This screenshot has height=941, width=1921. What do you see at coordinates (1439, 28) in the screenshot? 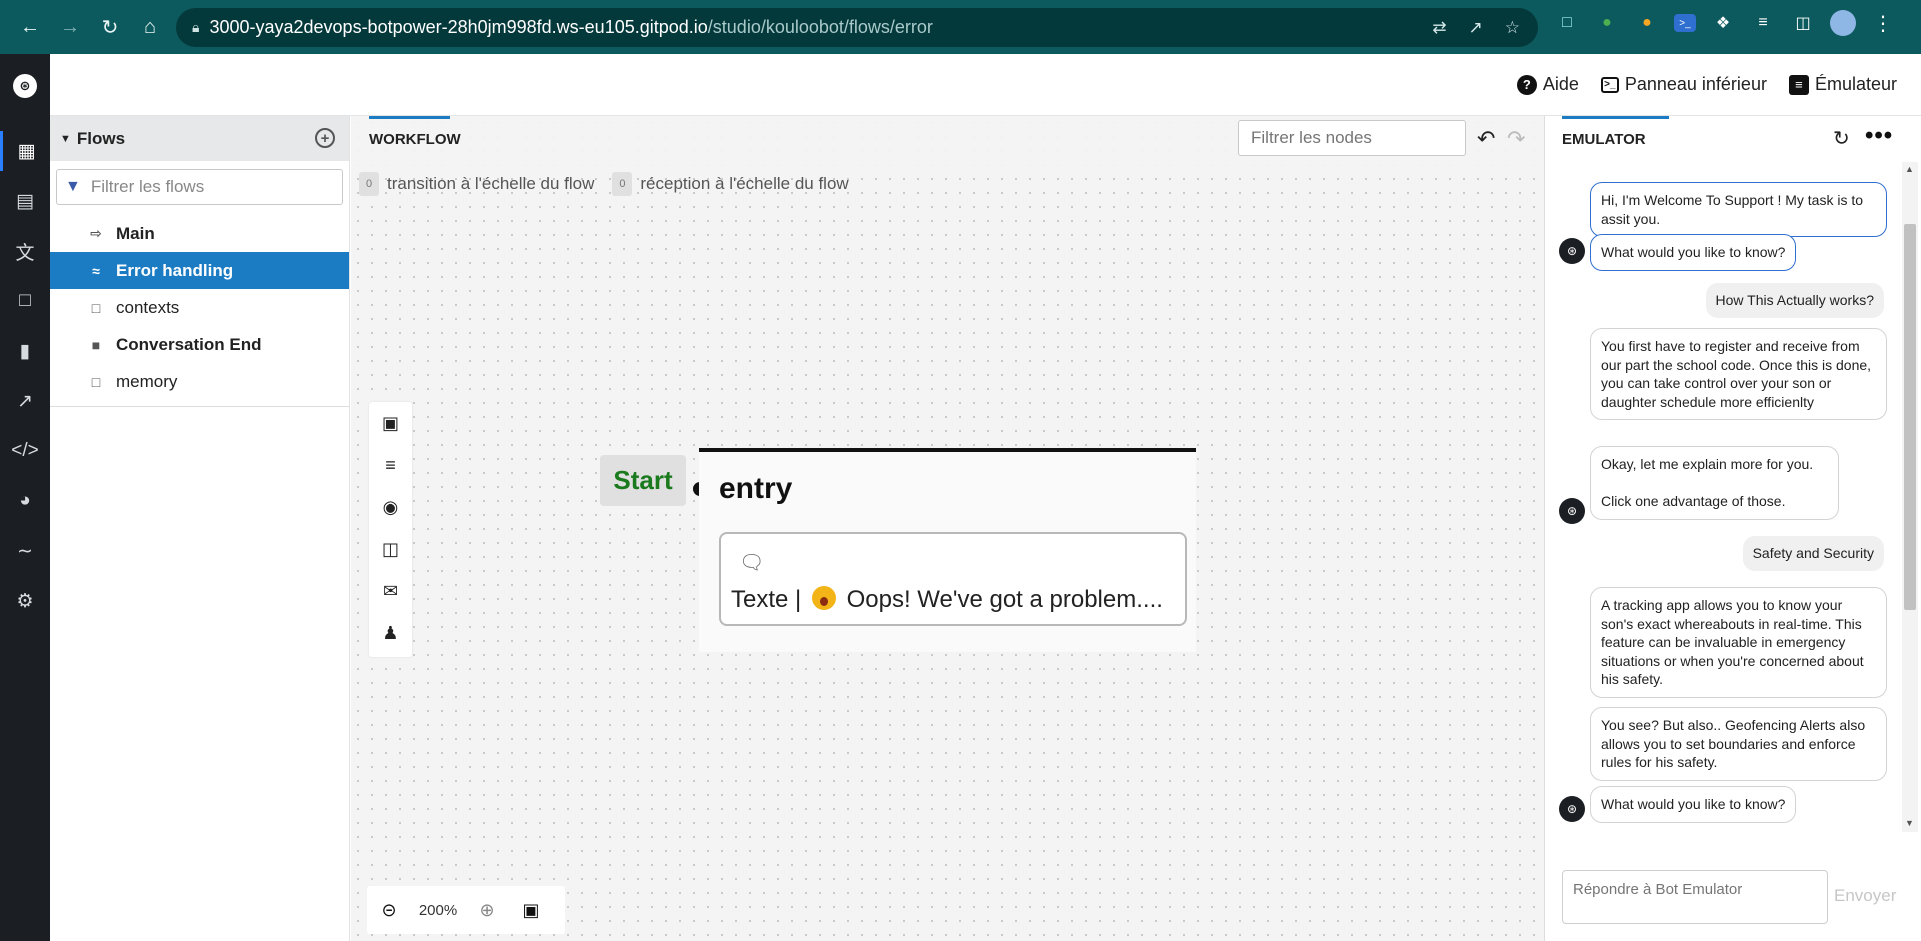
I see `translate-icon: ⇄` at bounding box center [1439, 28].